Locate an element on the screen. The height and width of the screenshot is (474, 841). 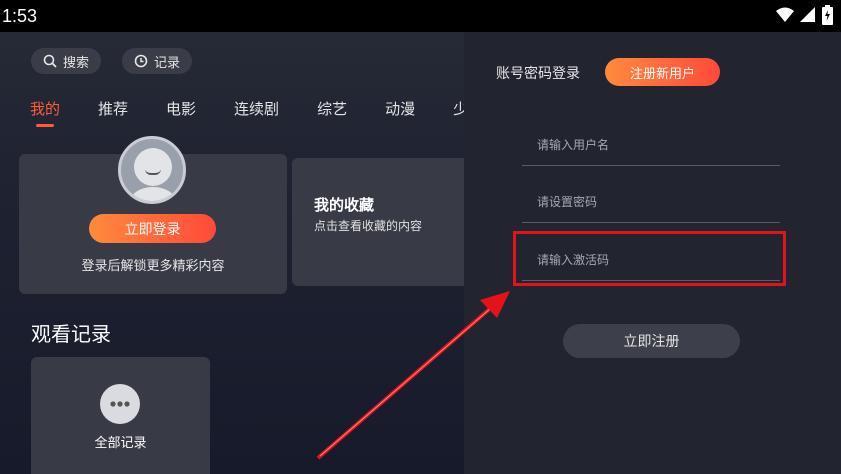
username-input is located at coordinates (652, 145).